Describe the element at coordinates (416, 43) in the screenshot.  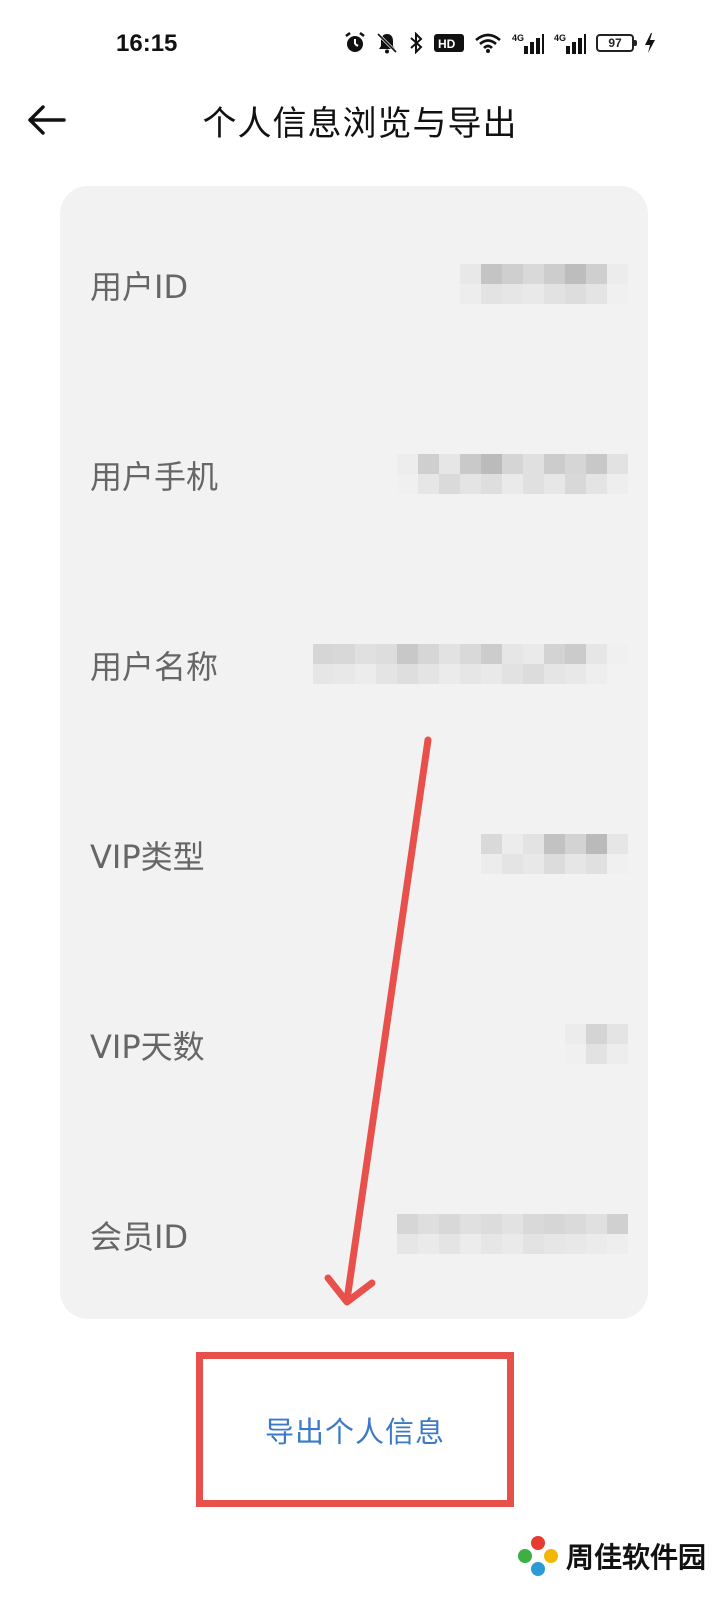
I see `bluetooth-icon` at that location.